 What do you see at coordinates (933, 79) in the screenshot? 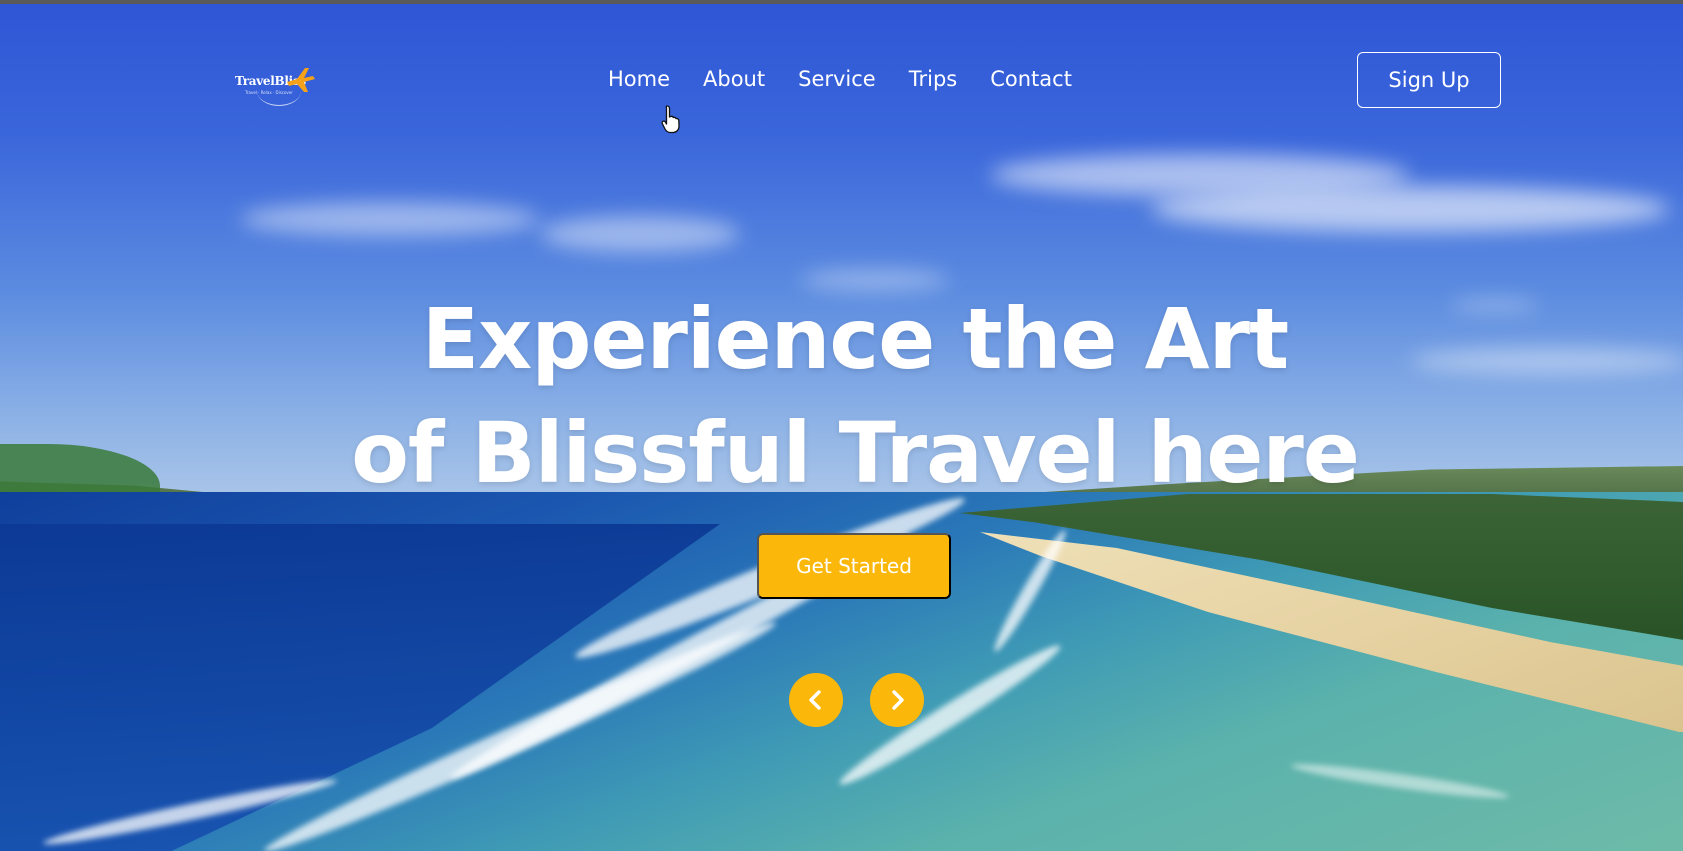
I see `nav-trips: Trips` at bounding box center [933, 79].